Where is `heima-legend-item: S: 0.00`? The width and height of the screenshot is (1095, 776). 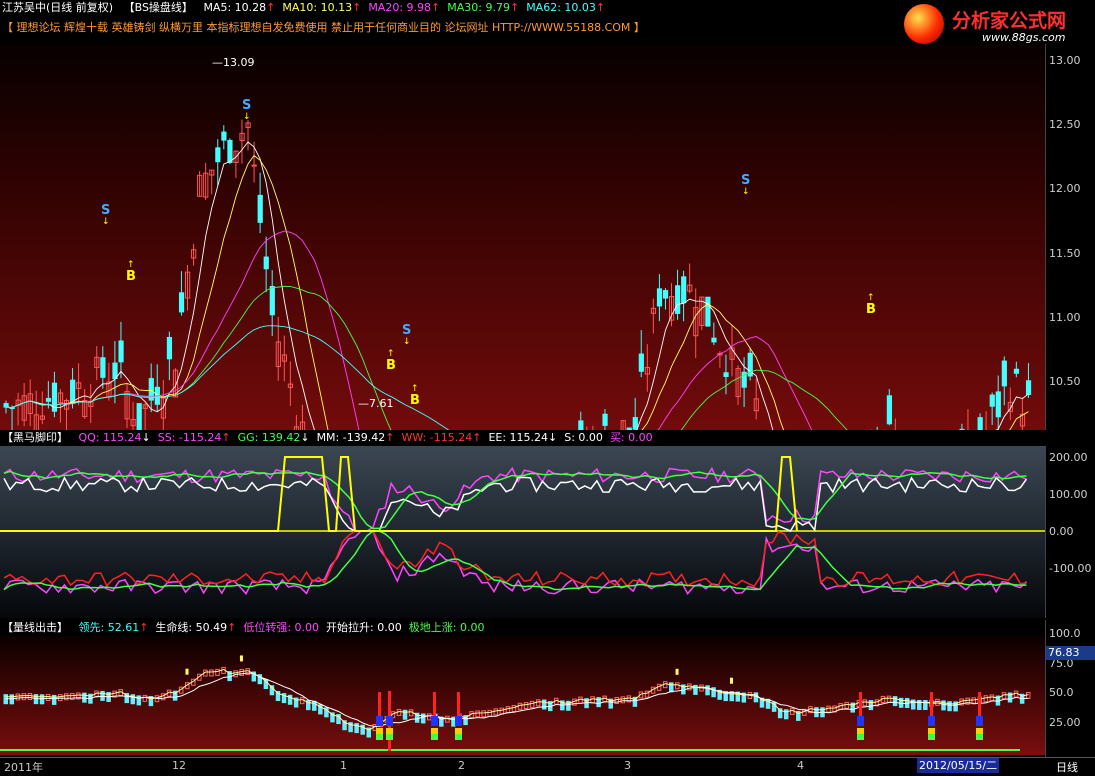 heima-legend-item: S: 0.00 is located at coordinates (583, 437).